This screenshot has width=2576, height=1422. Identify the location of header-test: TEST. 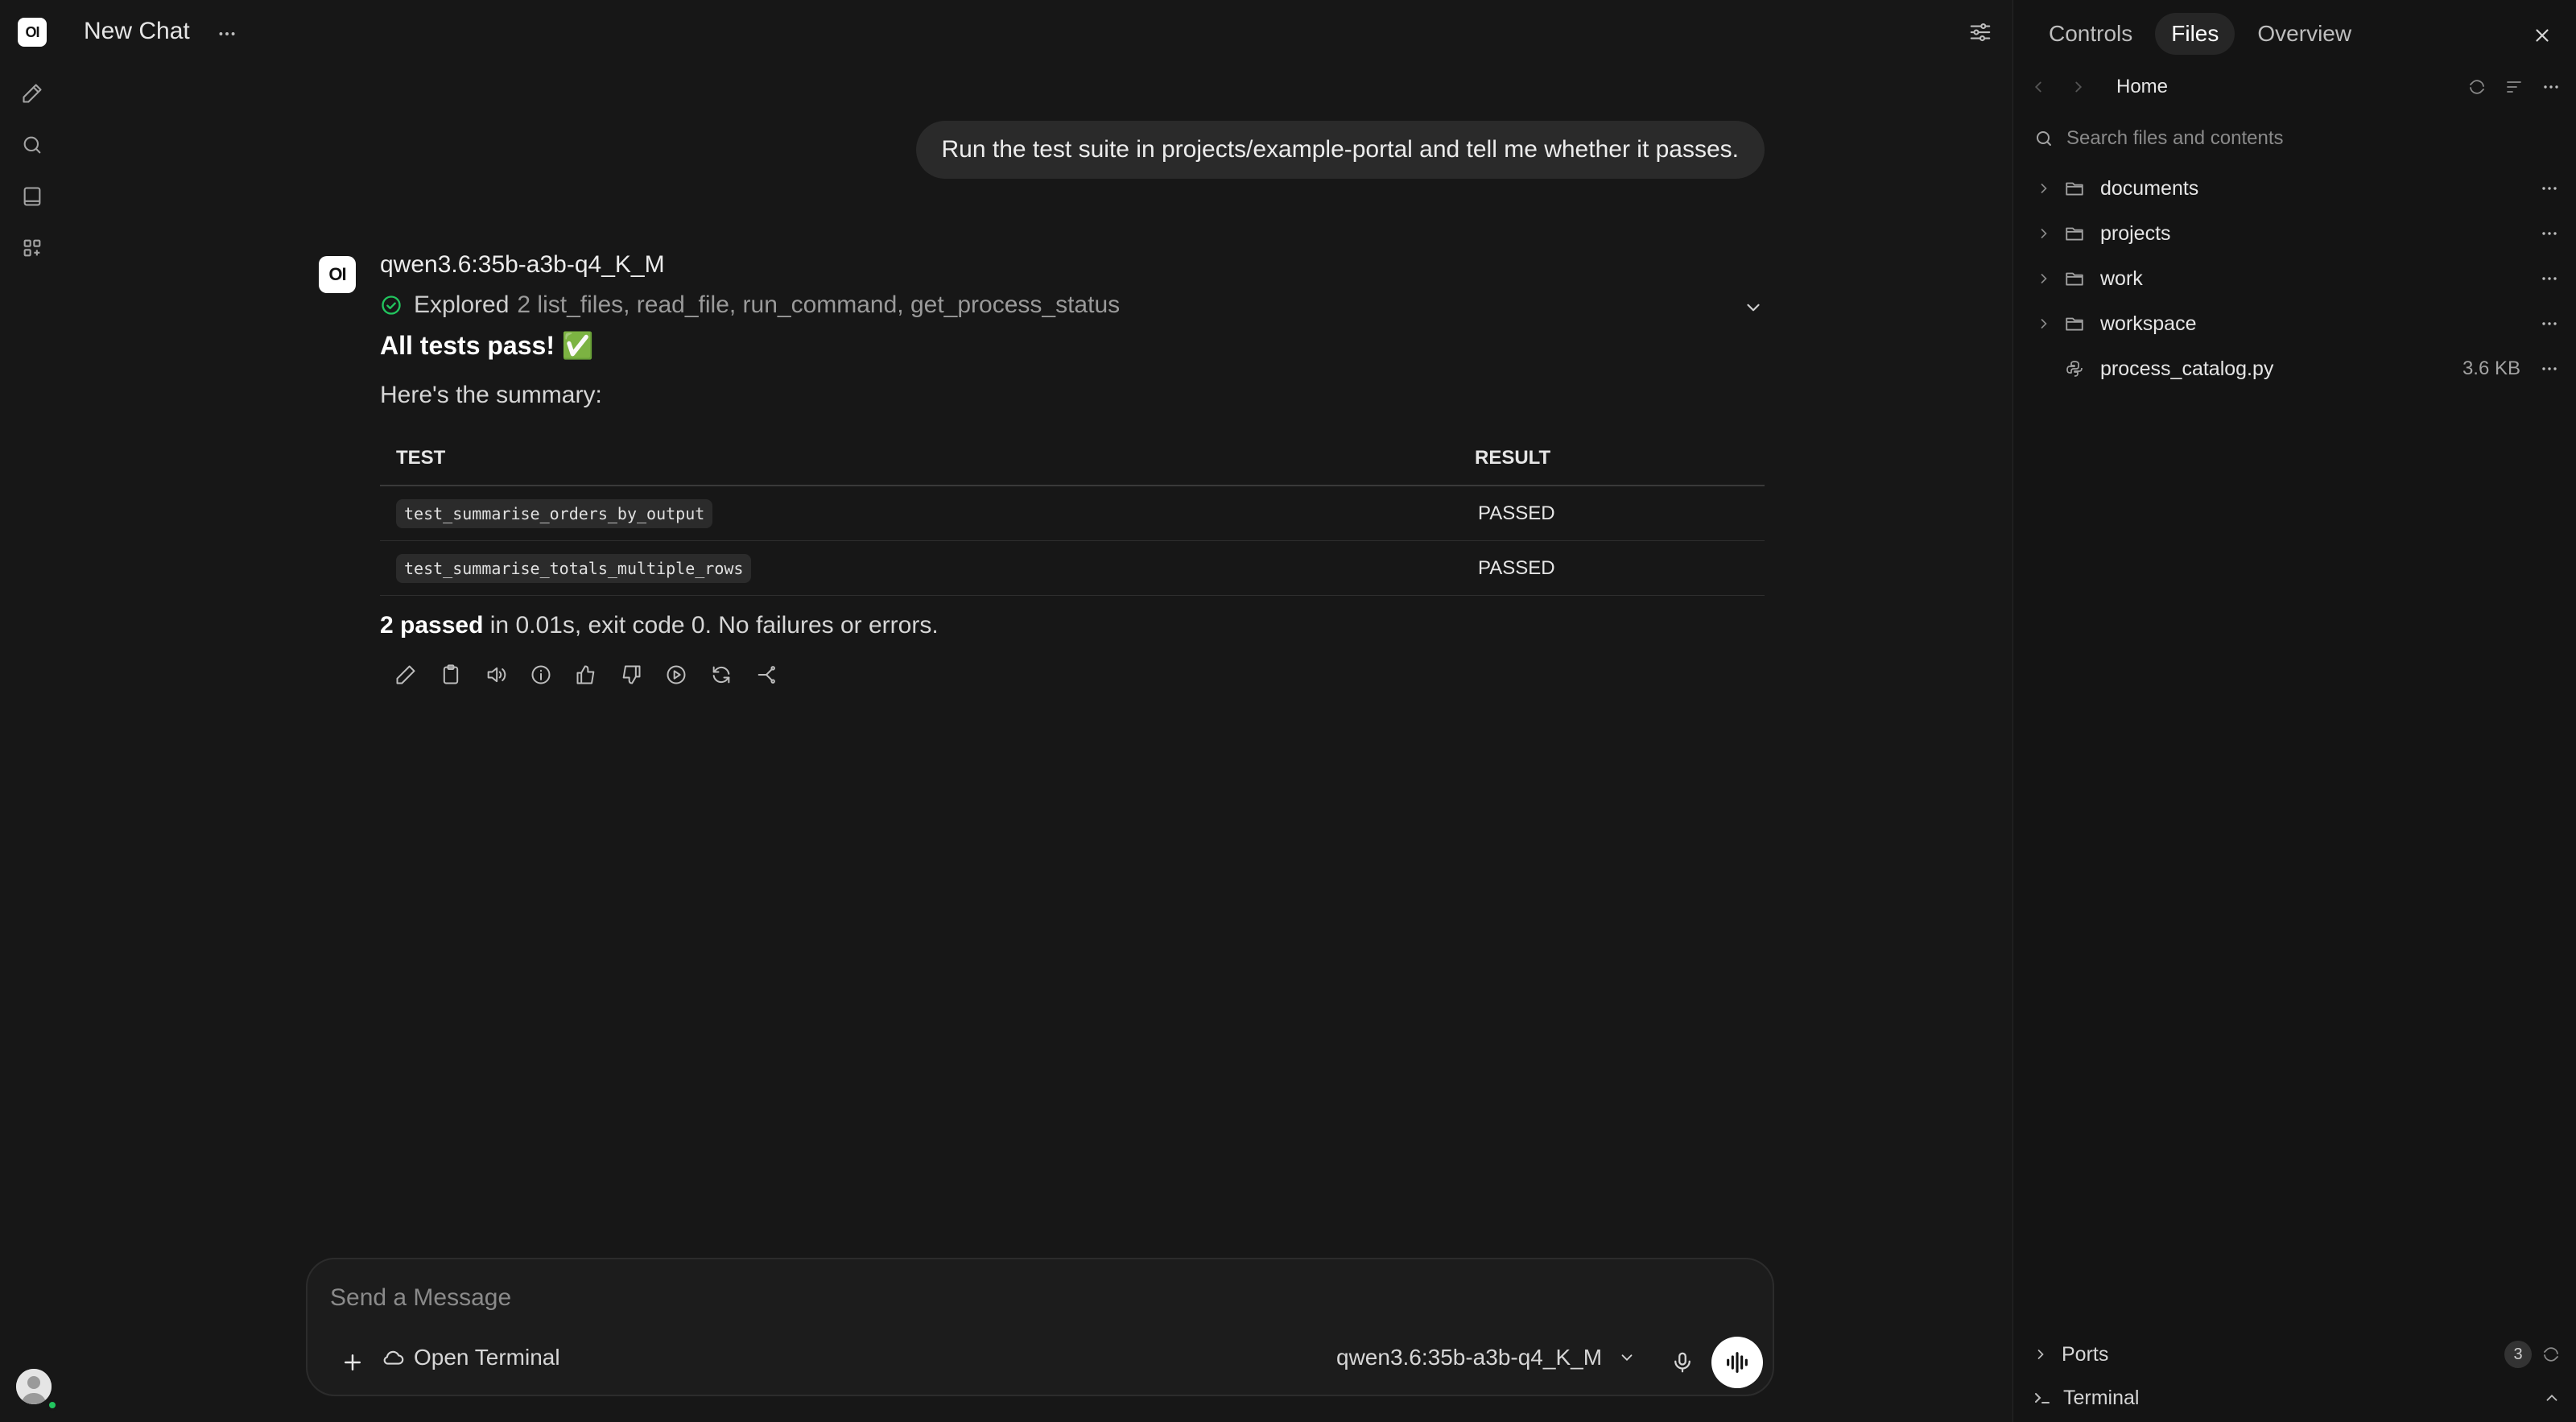
(421, 458).